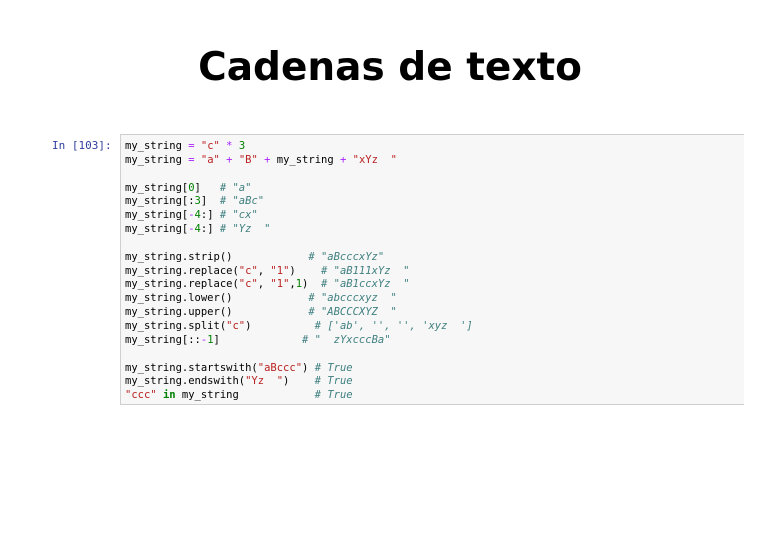 The image size is (780, 540). What do you see at coordinates (217, 256) in the screenshot?
I see `code-token-code: my_string.strip()` at bounding box center [217, 256].